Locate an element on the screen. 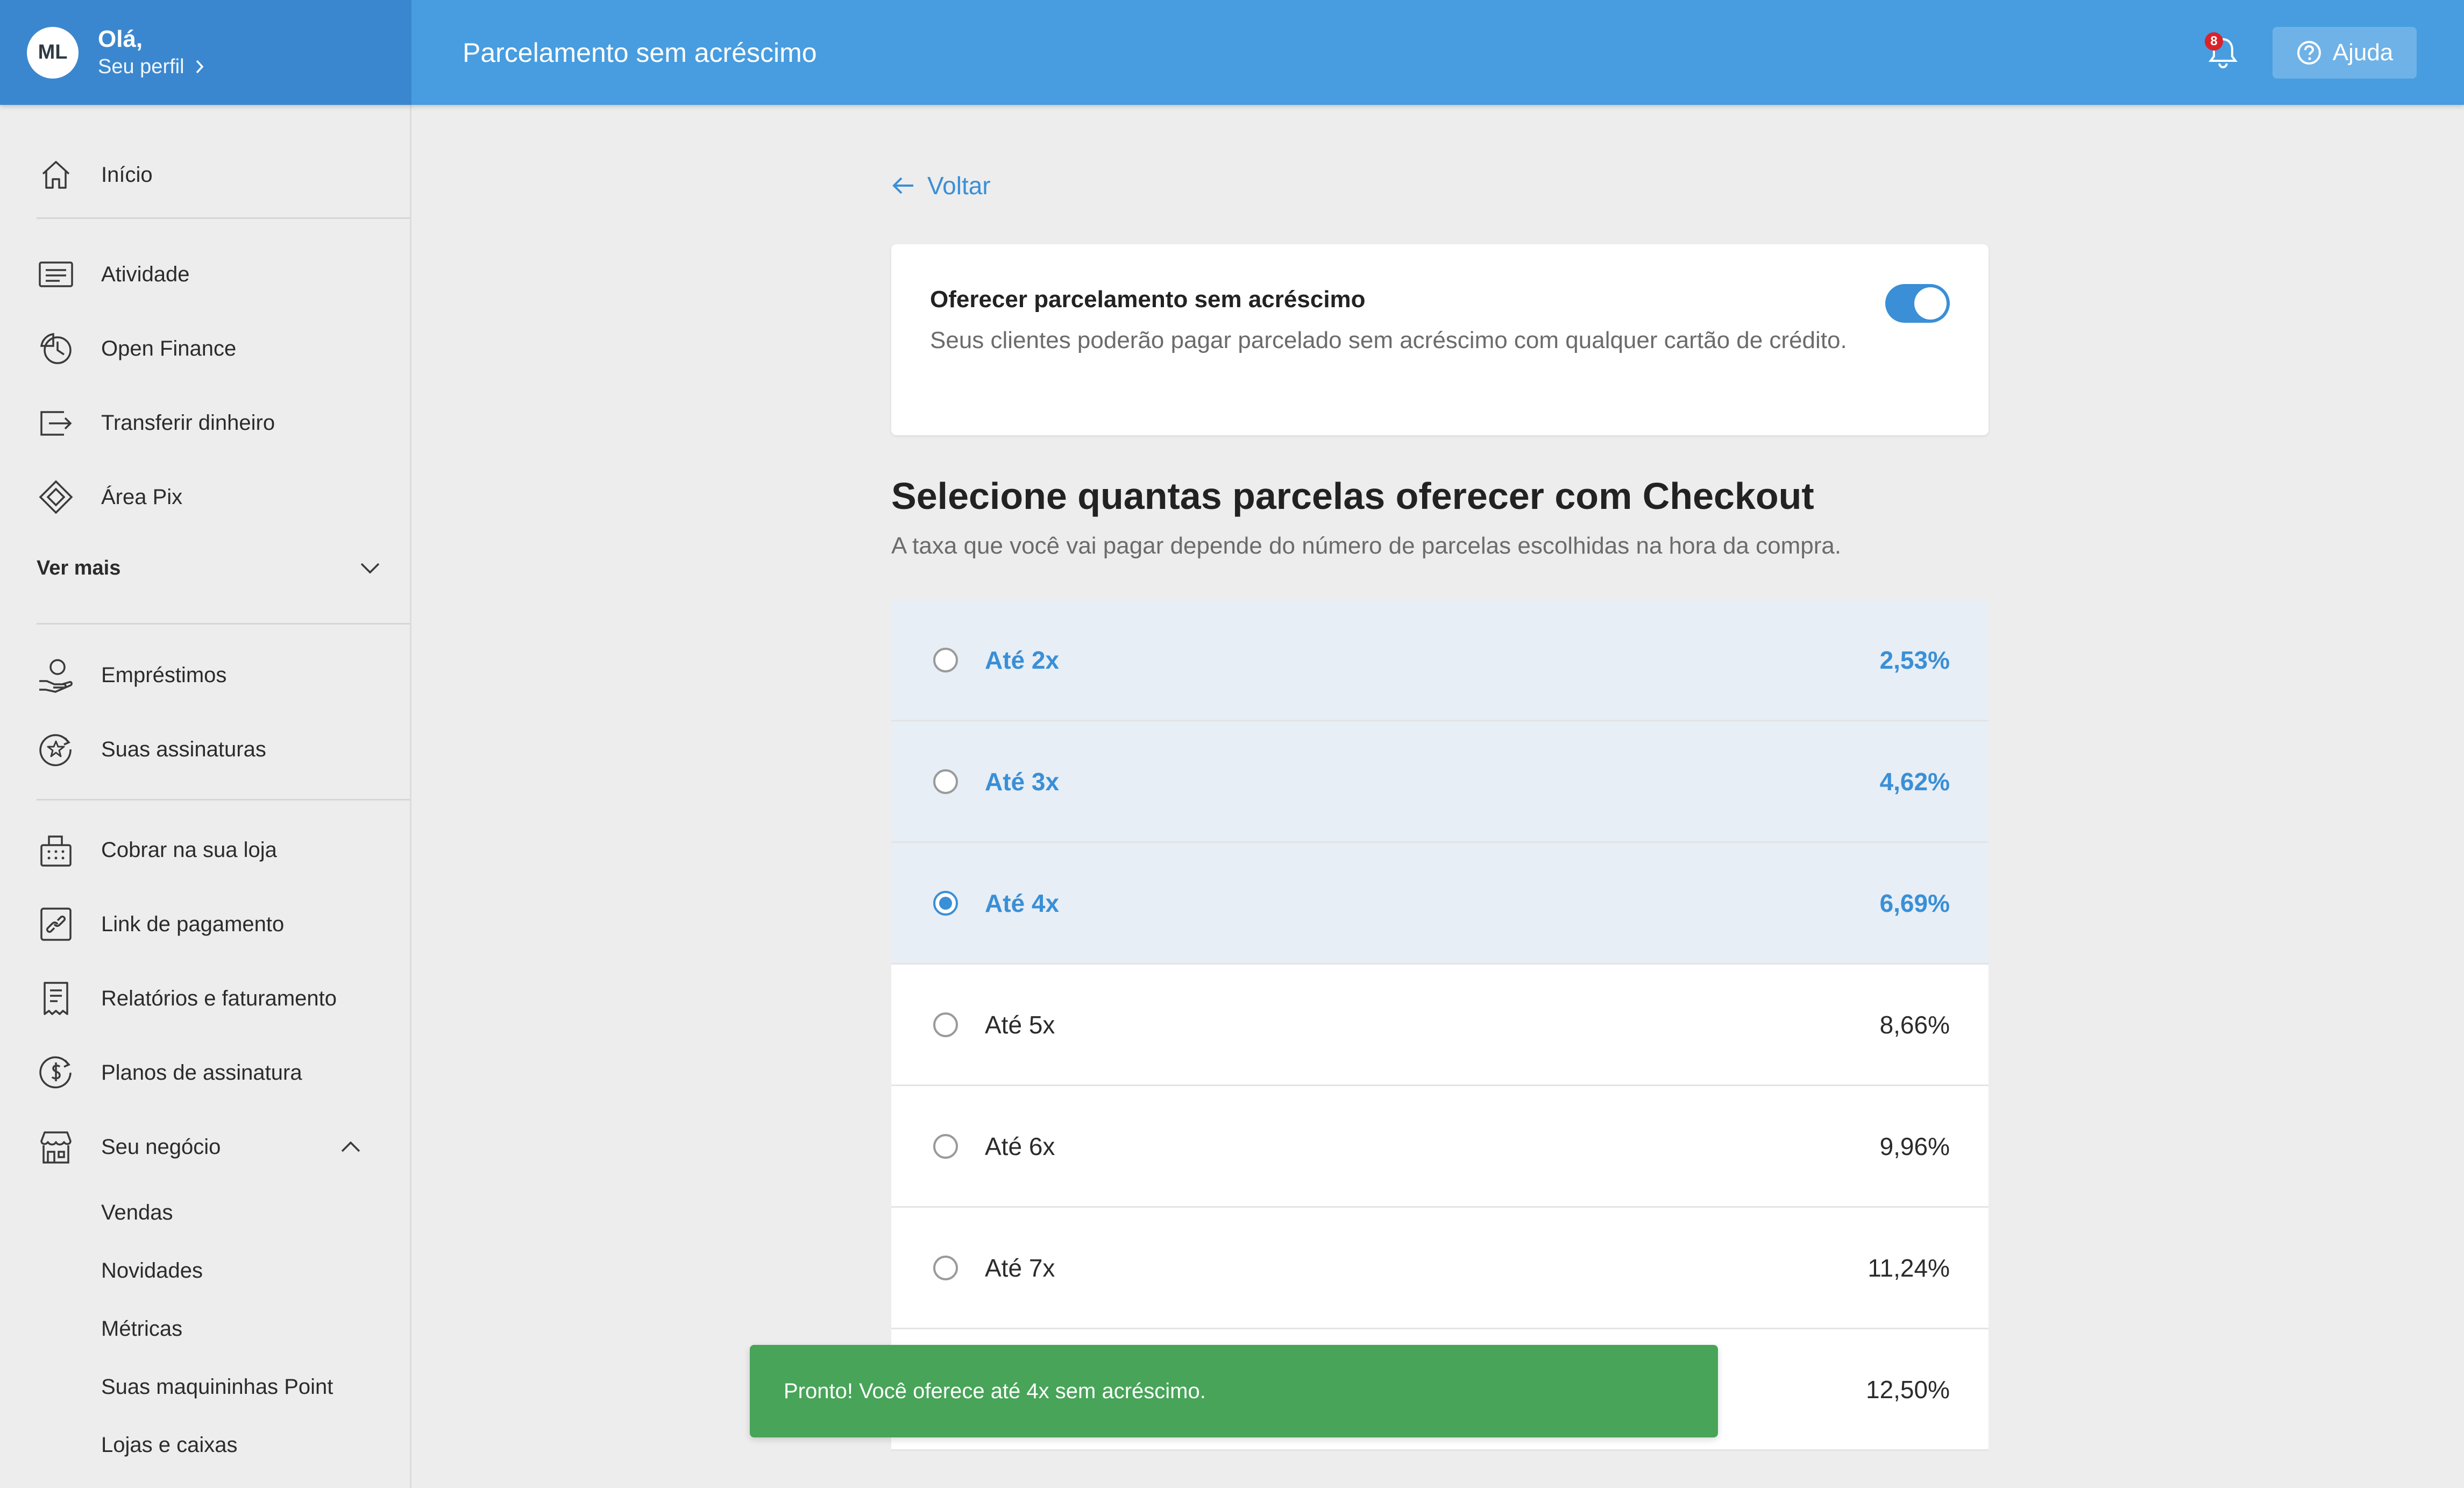 This screenshot has width=2464, height=1488. sidebar-subitem-vendas: Vendas is located at coordinates (137, 1213).